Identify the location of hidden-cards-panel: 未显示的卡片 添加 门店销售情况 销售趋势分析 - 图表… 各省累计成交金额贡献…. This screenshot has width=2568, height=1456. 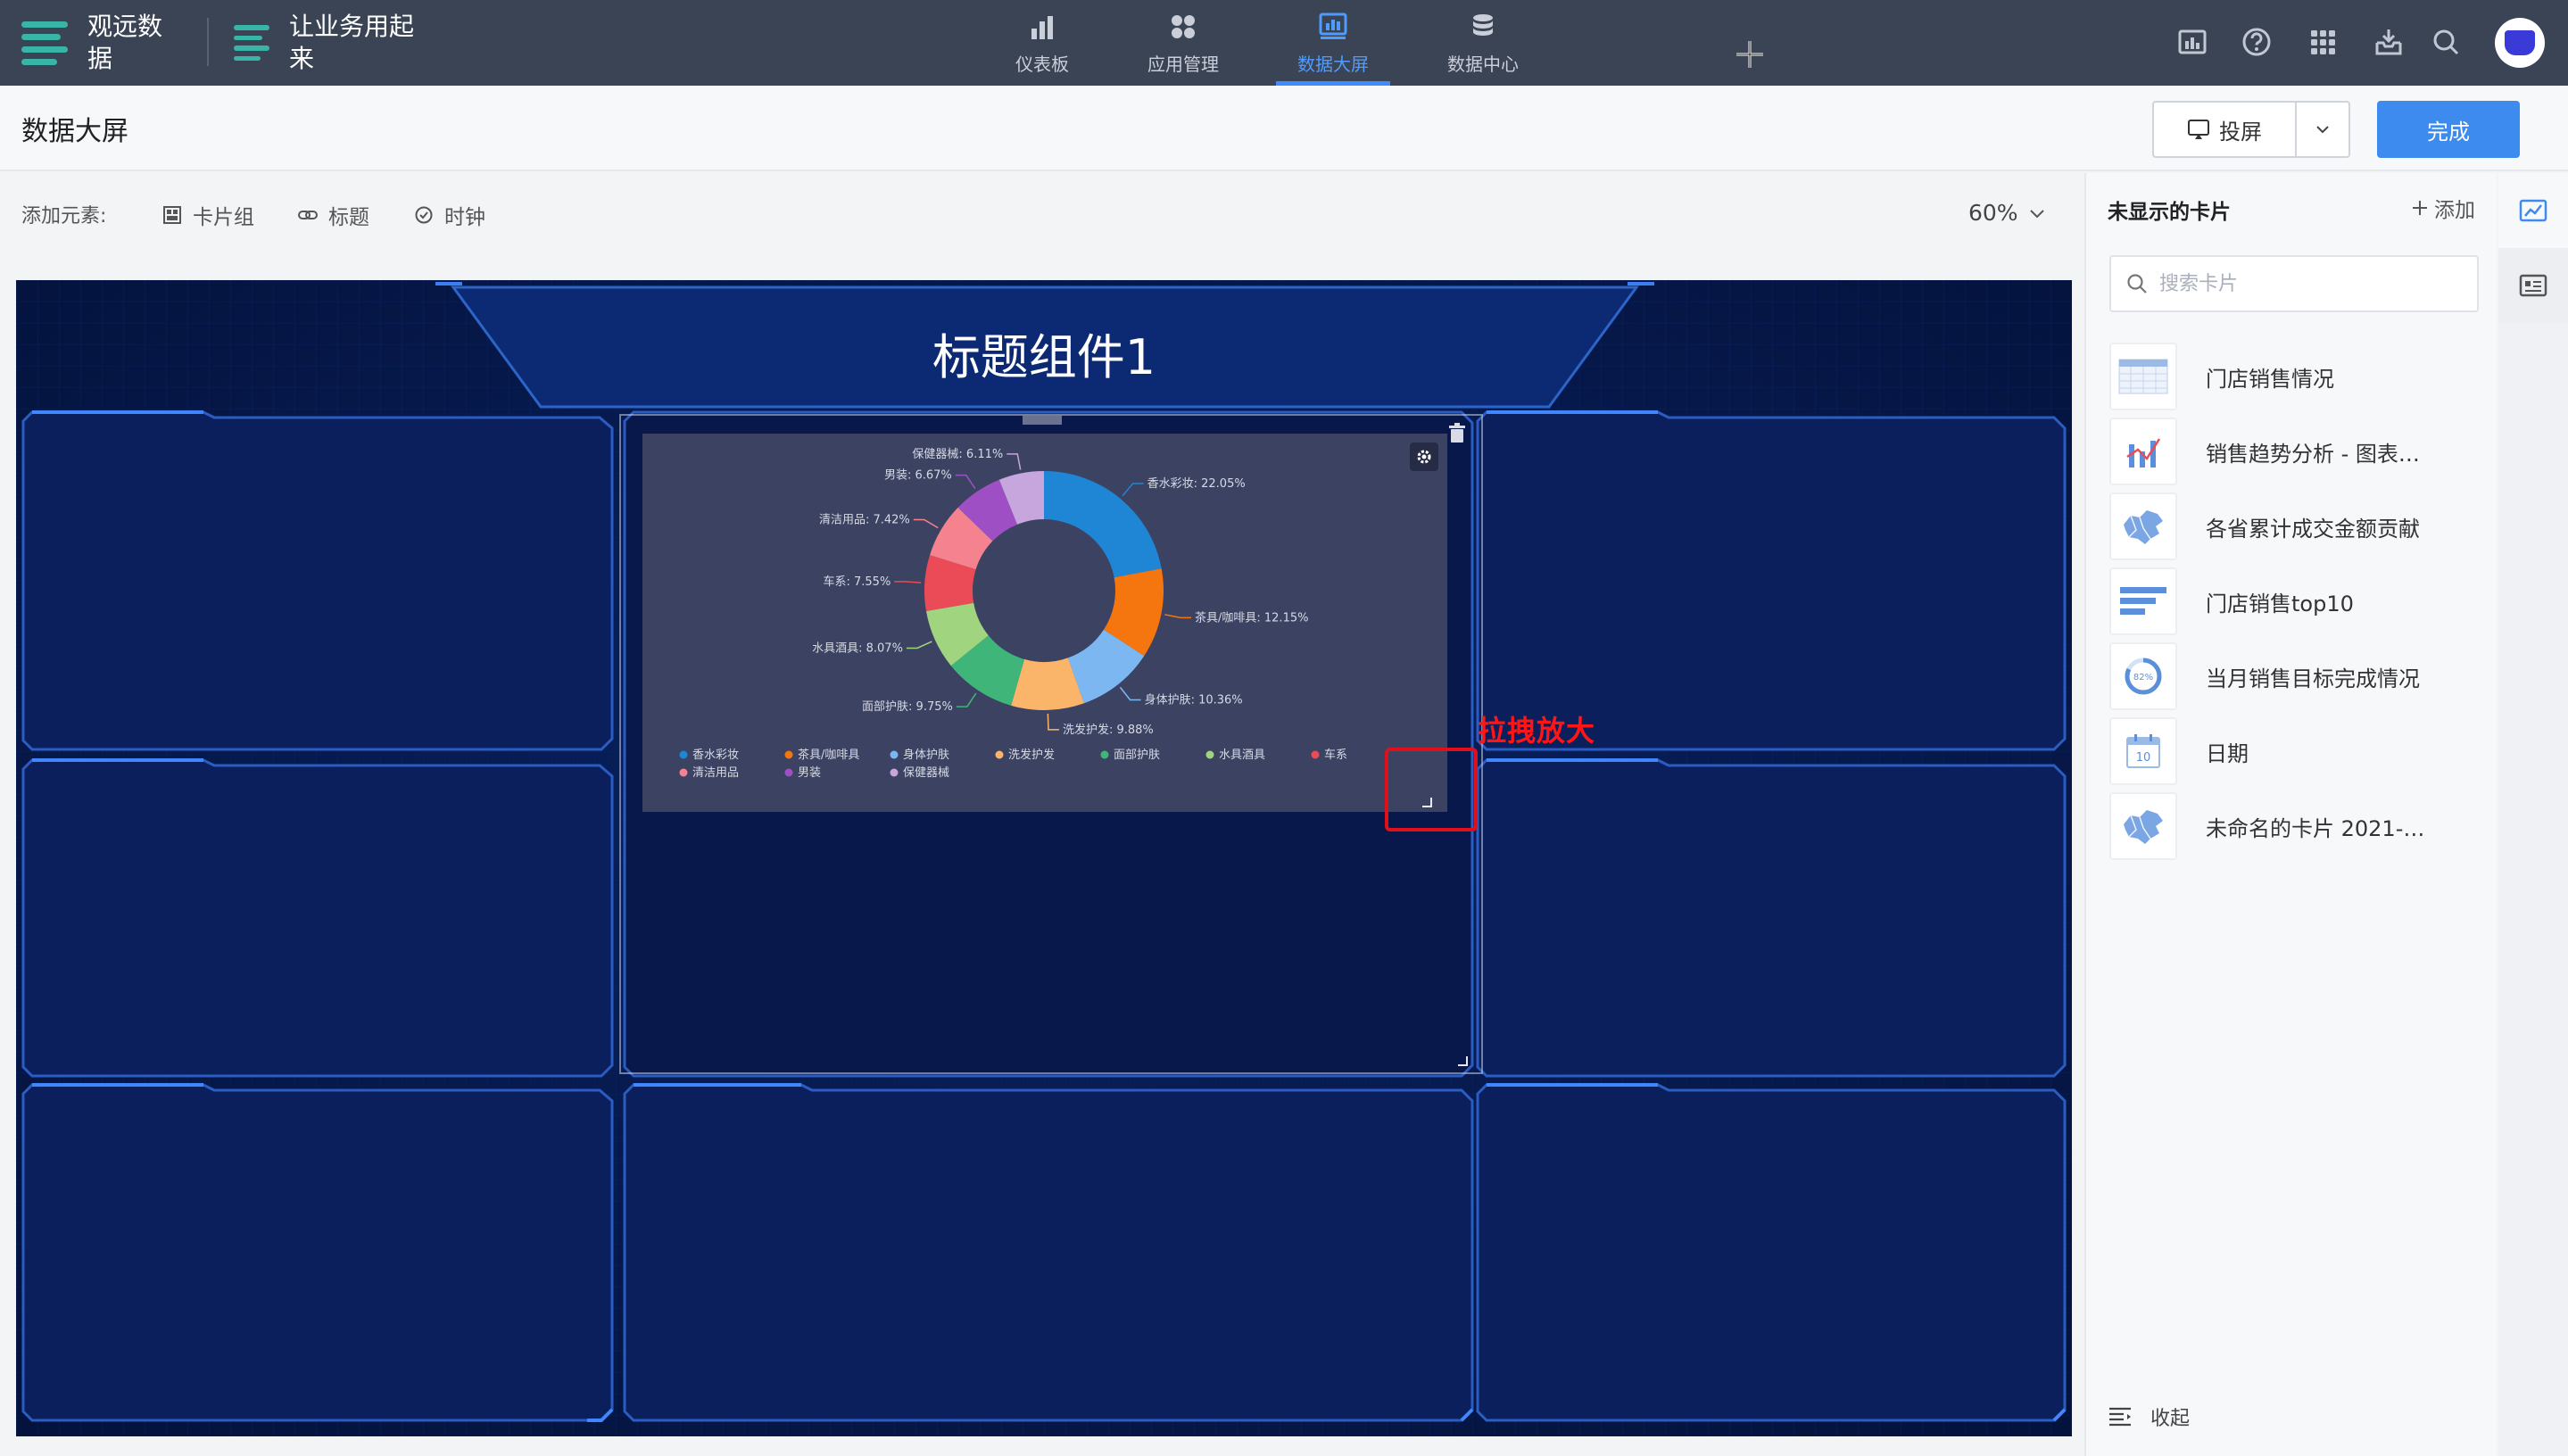
(2290, 814).